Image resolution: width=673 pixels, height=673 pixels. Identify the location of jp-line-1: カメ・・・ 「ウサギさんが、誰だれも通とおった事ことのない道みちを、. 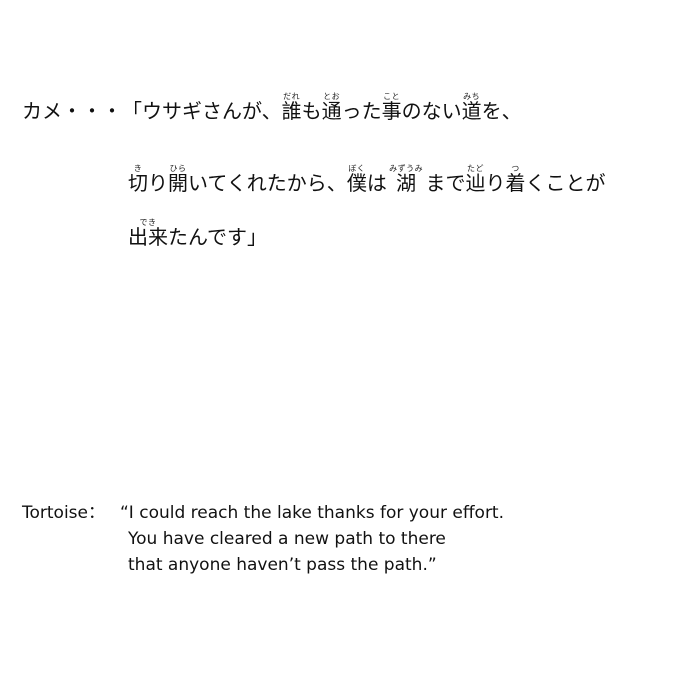
(272, 107).